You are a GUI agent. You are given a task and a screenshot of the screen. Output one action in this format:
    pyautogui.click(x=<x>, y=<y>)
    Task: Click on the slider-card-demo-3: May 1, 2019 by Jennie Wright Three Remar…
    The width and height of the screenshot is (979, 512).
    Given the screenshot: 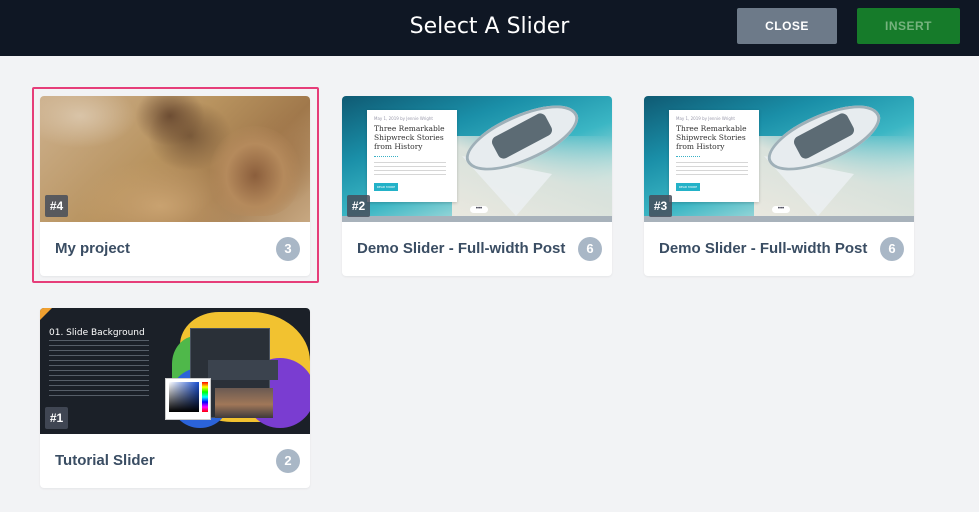 What is the action you would take?
    pyautogui.click(x=779, y=186)
    